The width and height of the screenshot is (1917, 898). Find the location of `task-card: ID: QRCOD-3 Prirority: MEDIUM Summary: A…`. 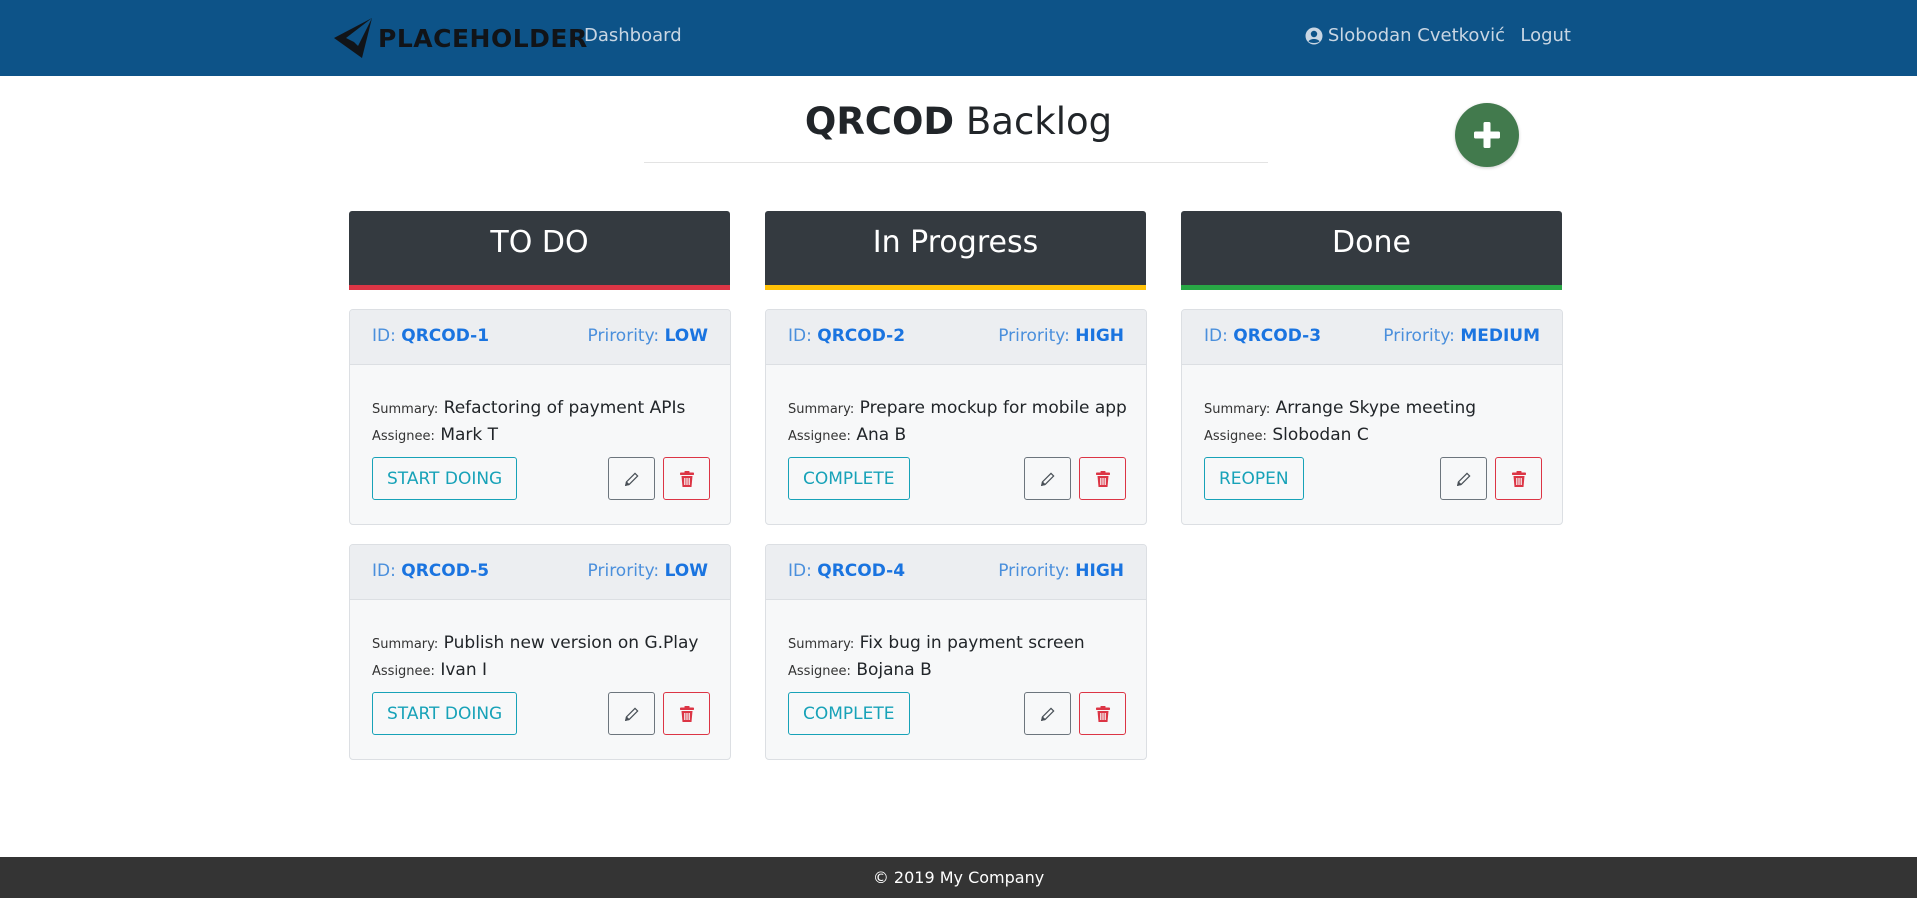

task-card: ID: QRCOD-3 Prirority: MEDIUM Summary: A… is located at coordinates (1372, 417).